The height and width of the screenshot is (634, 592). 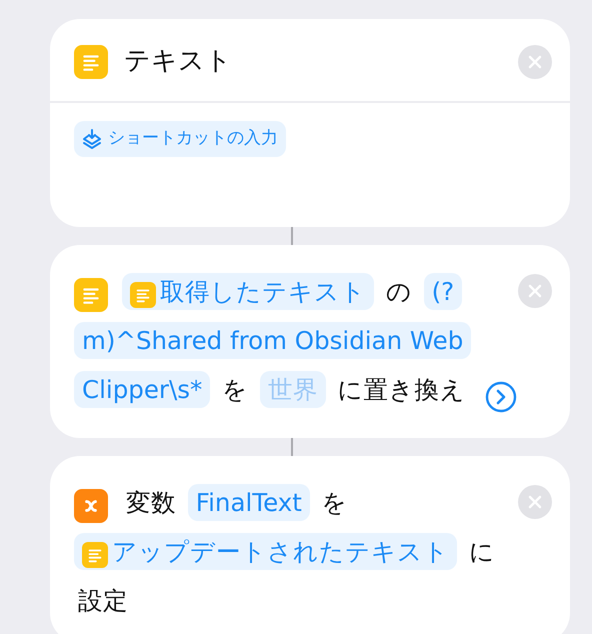 What do you see at coordinates (481, 551) in the screenshot?
I see `sentence-text: に` at bounding box center [481, 551].